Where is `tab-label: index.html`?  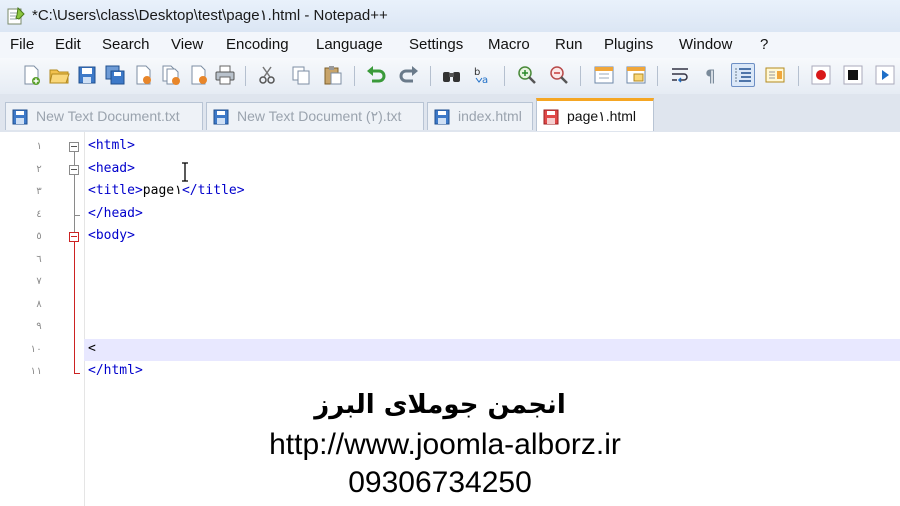 tab-label: index.html is located at coordinates (490, 116).